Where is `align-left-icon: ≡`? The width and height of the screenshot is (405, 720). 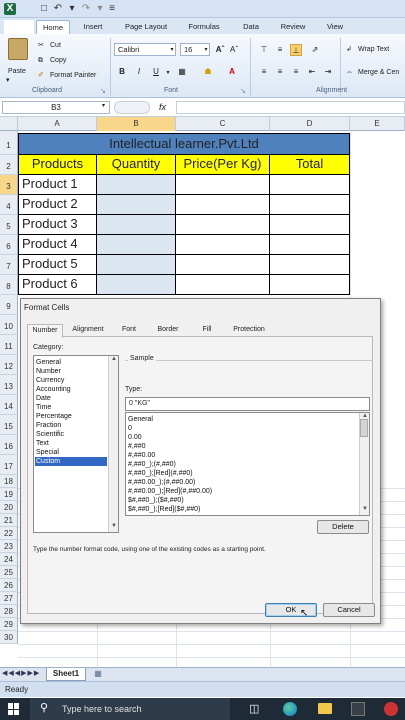
align-left-icon: ≡ is located at coordinates (264, 72).